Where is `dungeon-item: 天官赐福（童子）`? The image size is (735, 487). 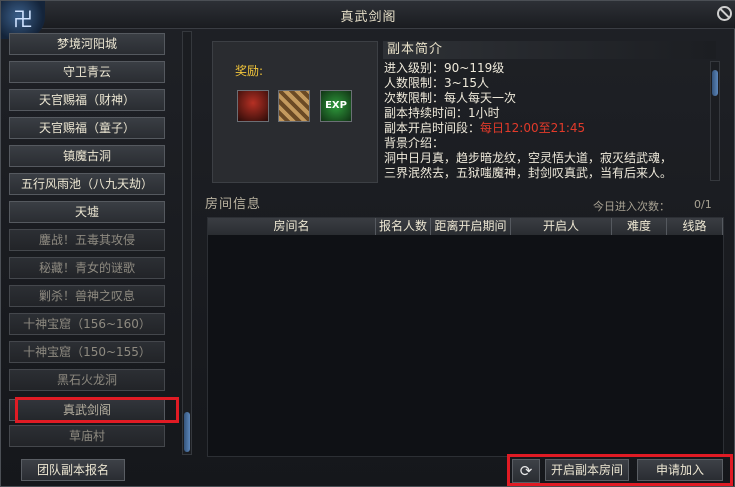 dungeon-item: 天官赐福（童子） is located at coordinates (87, 128).